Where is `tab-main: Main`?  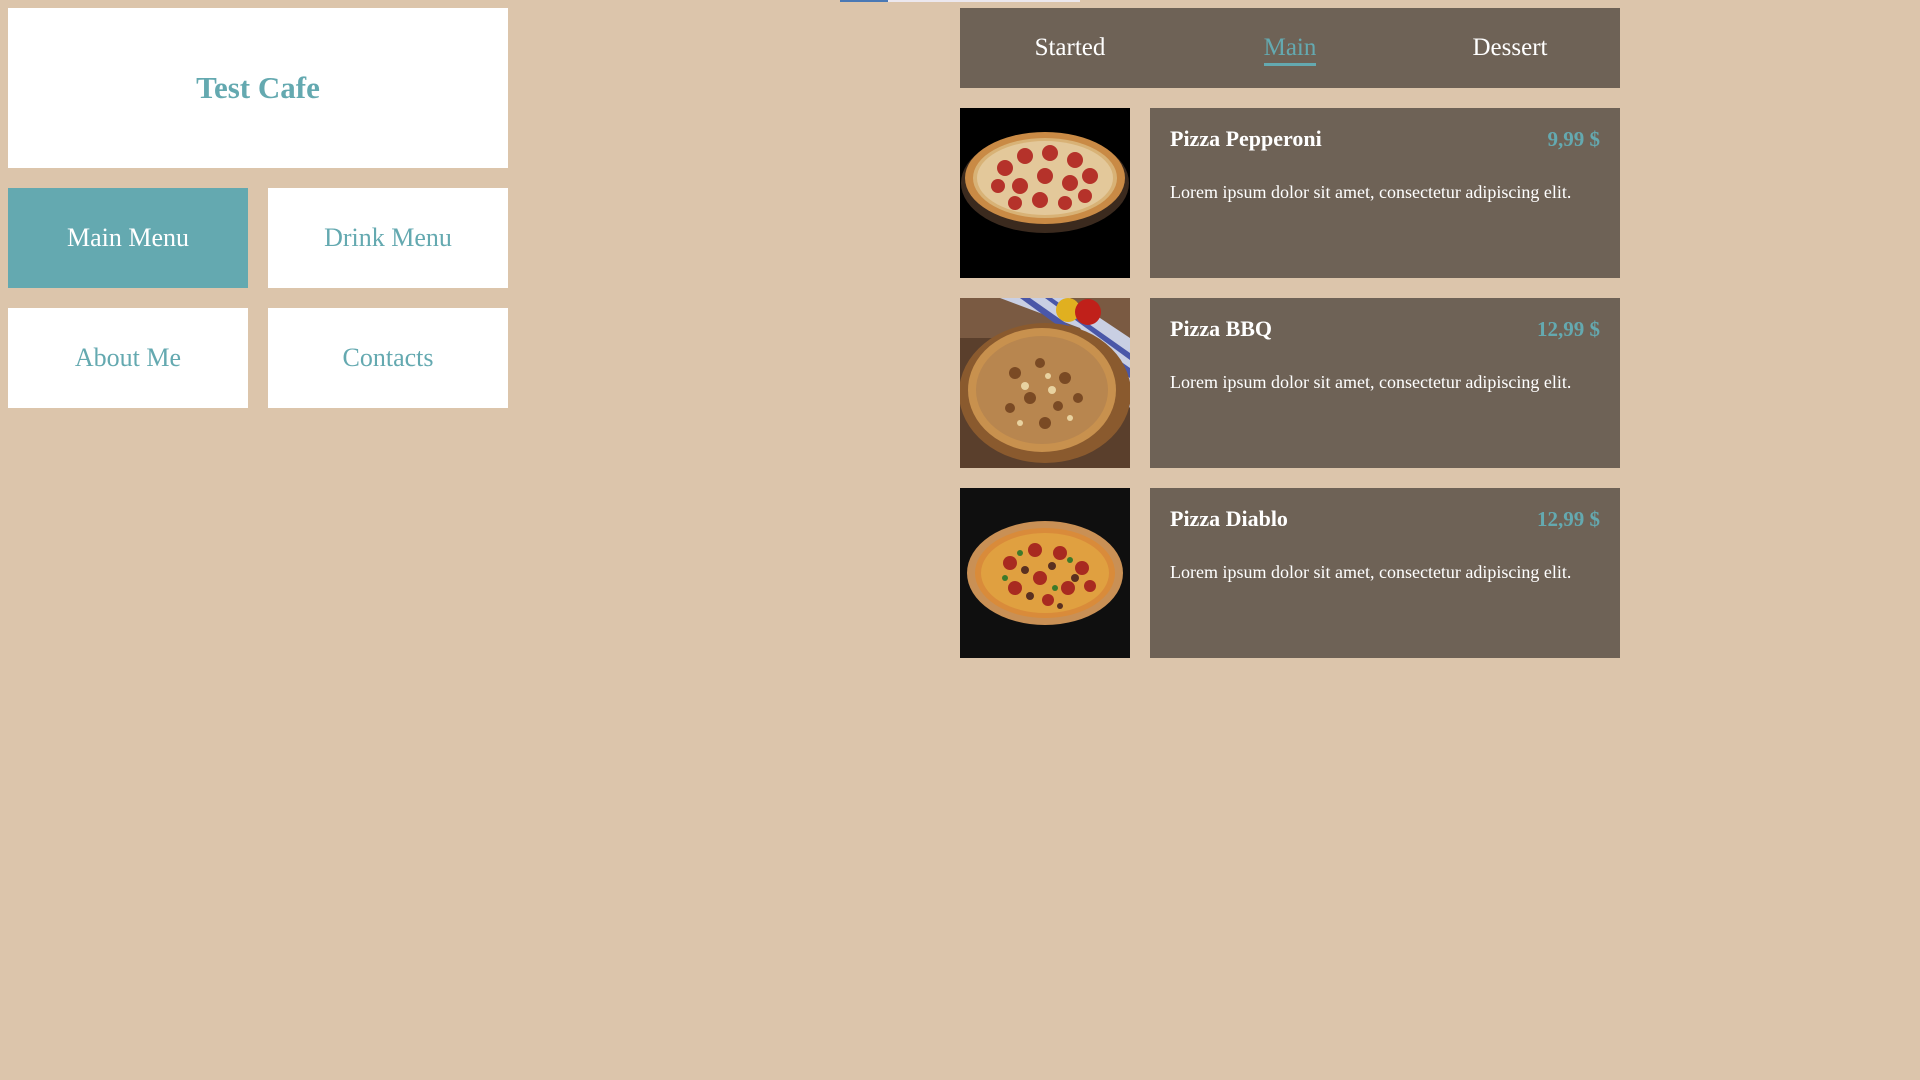
tab-main: Main is located at coordinates (1290, 50).